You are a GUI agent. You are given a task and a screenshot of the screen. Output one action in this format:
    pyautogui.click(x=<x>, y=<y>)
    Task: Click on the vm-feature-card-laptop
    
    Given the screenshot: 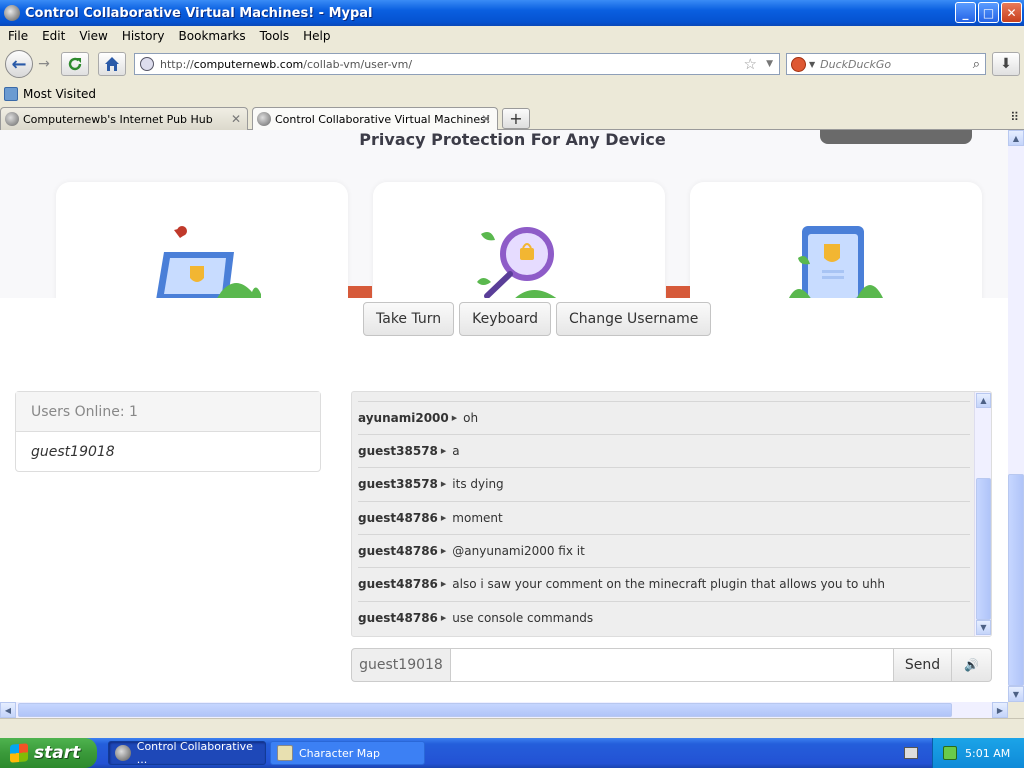 What is the action you would take?
    pyautogui.click(x=202, y=240)
    